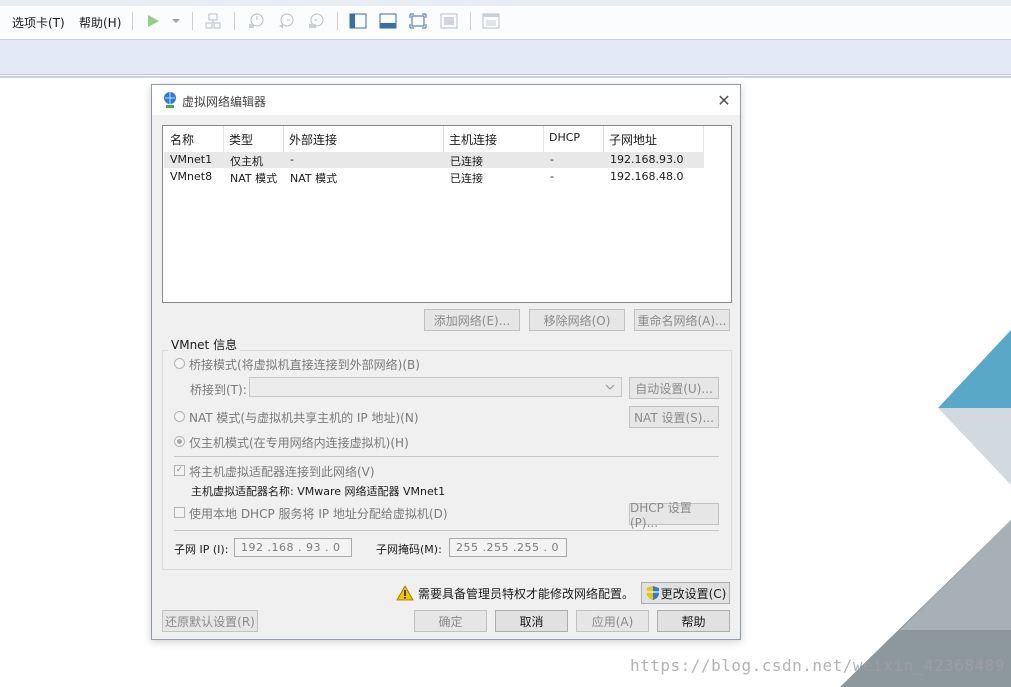  Describe the element at coordinates (610, 387) in the screenshot. I see `chevron-down-icon` at that location.